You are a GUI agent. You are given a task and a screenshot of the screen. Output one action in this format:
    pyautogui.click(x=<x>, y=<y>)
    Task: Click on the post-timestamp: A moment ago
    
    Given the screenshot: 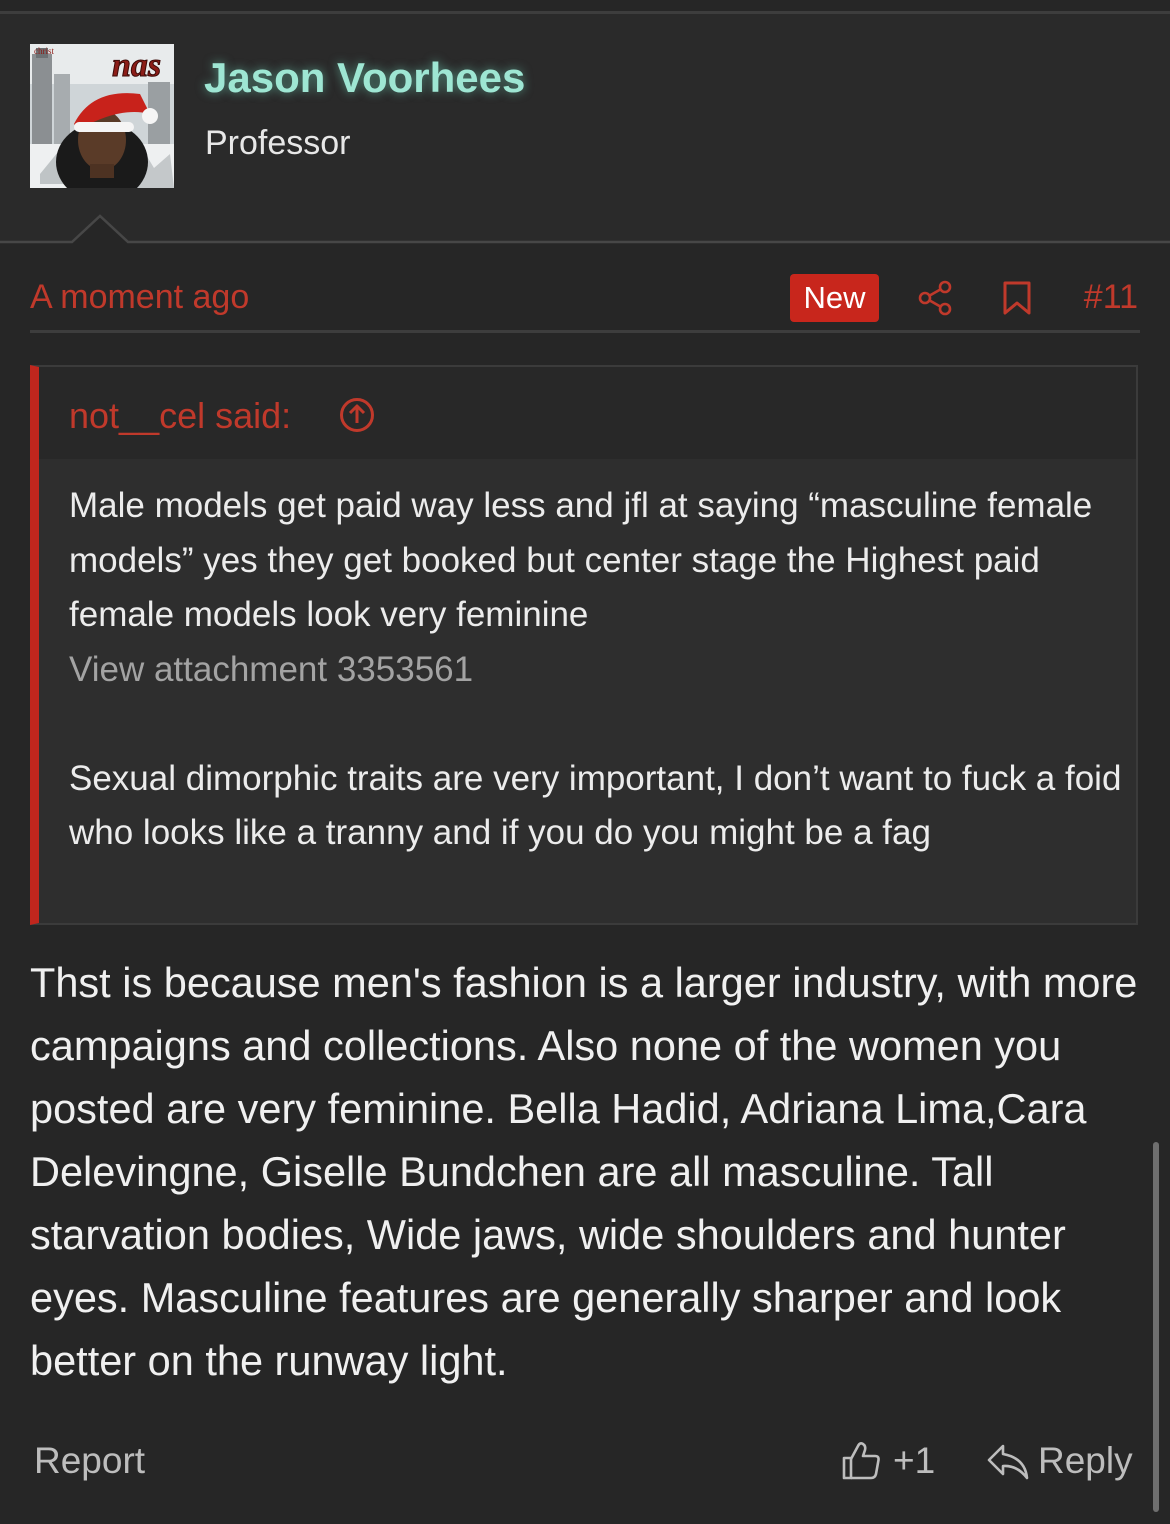 What is the action you would take?
    pyautogui.click(x=139, y=297)
    